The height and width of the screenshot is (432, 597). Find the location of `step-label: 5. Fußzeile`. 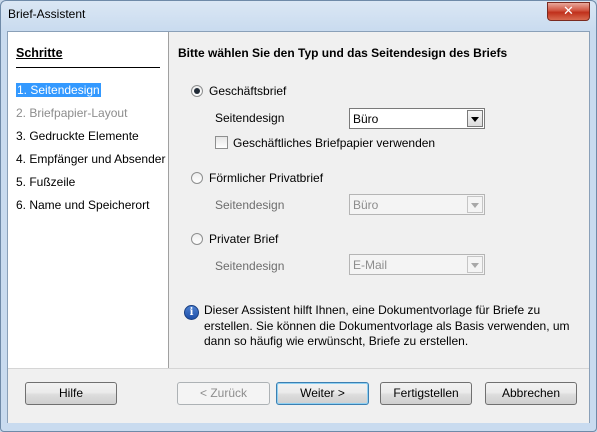

step-label: 5. Fußzeile is located at coordinates (46, 182).